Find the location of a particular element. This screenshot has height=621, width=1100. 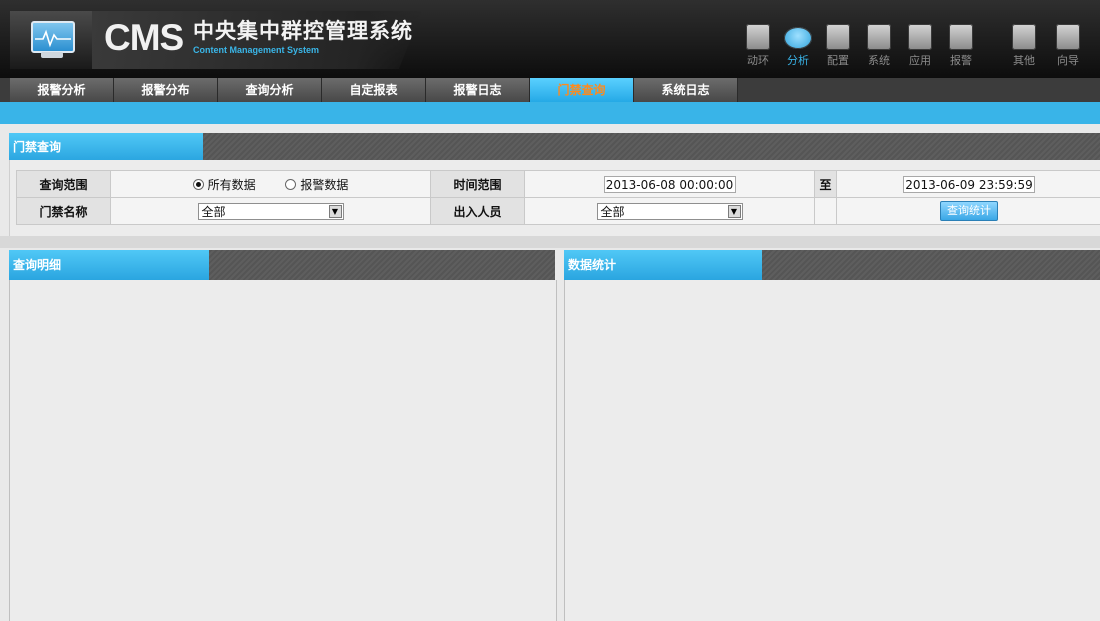

tab-alarm-analysis: 报警分析 is located at coordinates (62, 90).